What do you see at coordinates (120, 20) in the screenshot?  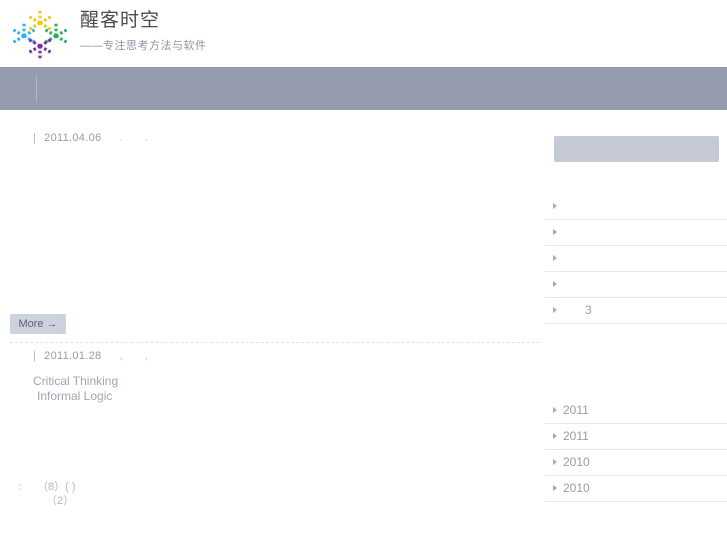 I see `site-title: 醒客时空` at bounding box center [120, 20].